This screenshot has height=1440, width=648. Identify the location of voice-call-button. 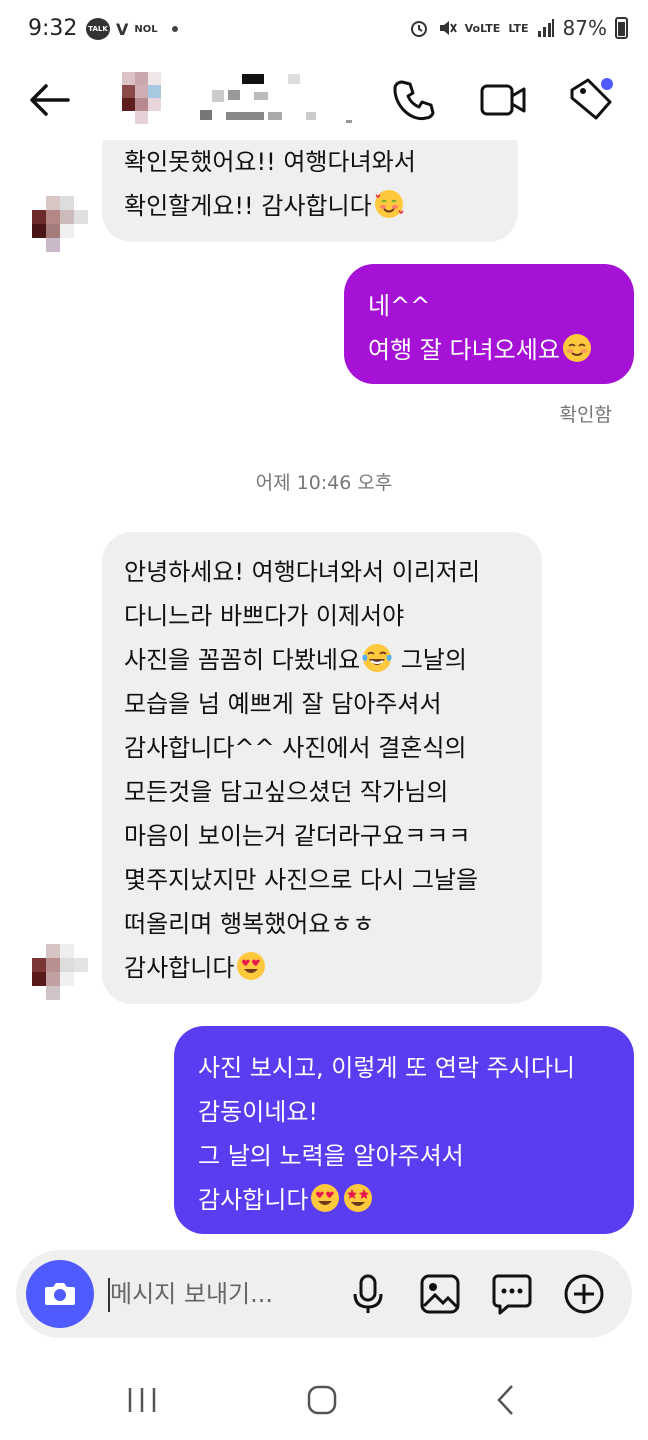
(414, 100).